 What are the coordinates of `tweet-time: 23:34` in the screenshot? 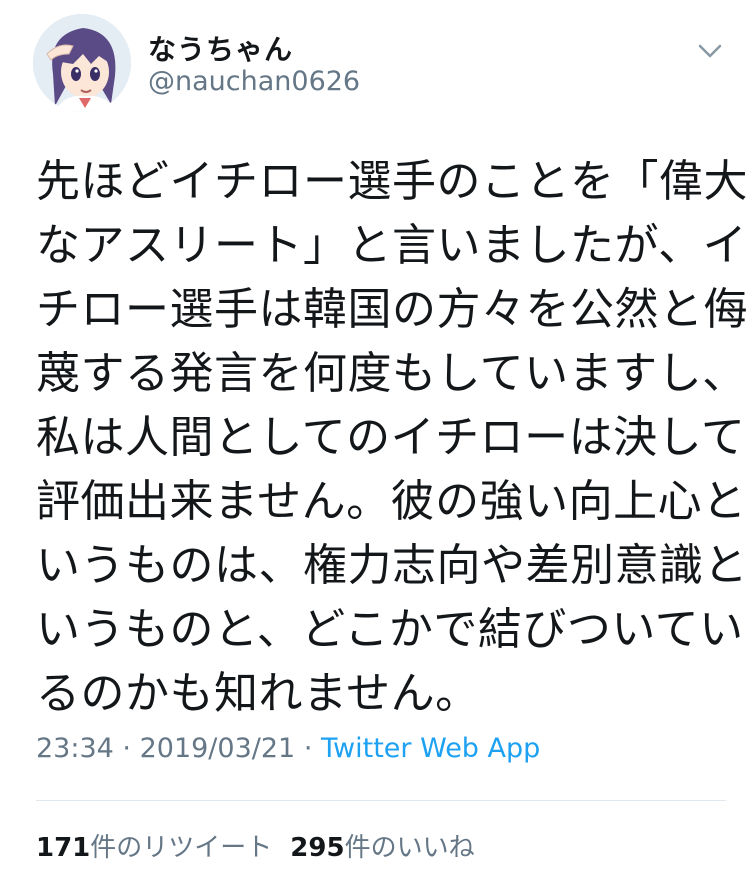 It's located at (75, 748).